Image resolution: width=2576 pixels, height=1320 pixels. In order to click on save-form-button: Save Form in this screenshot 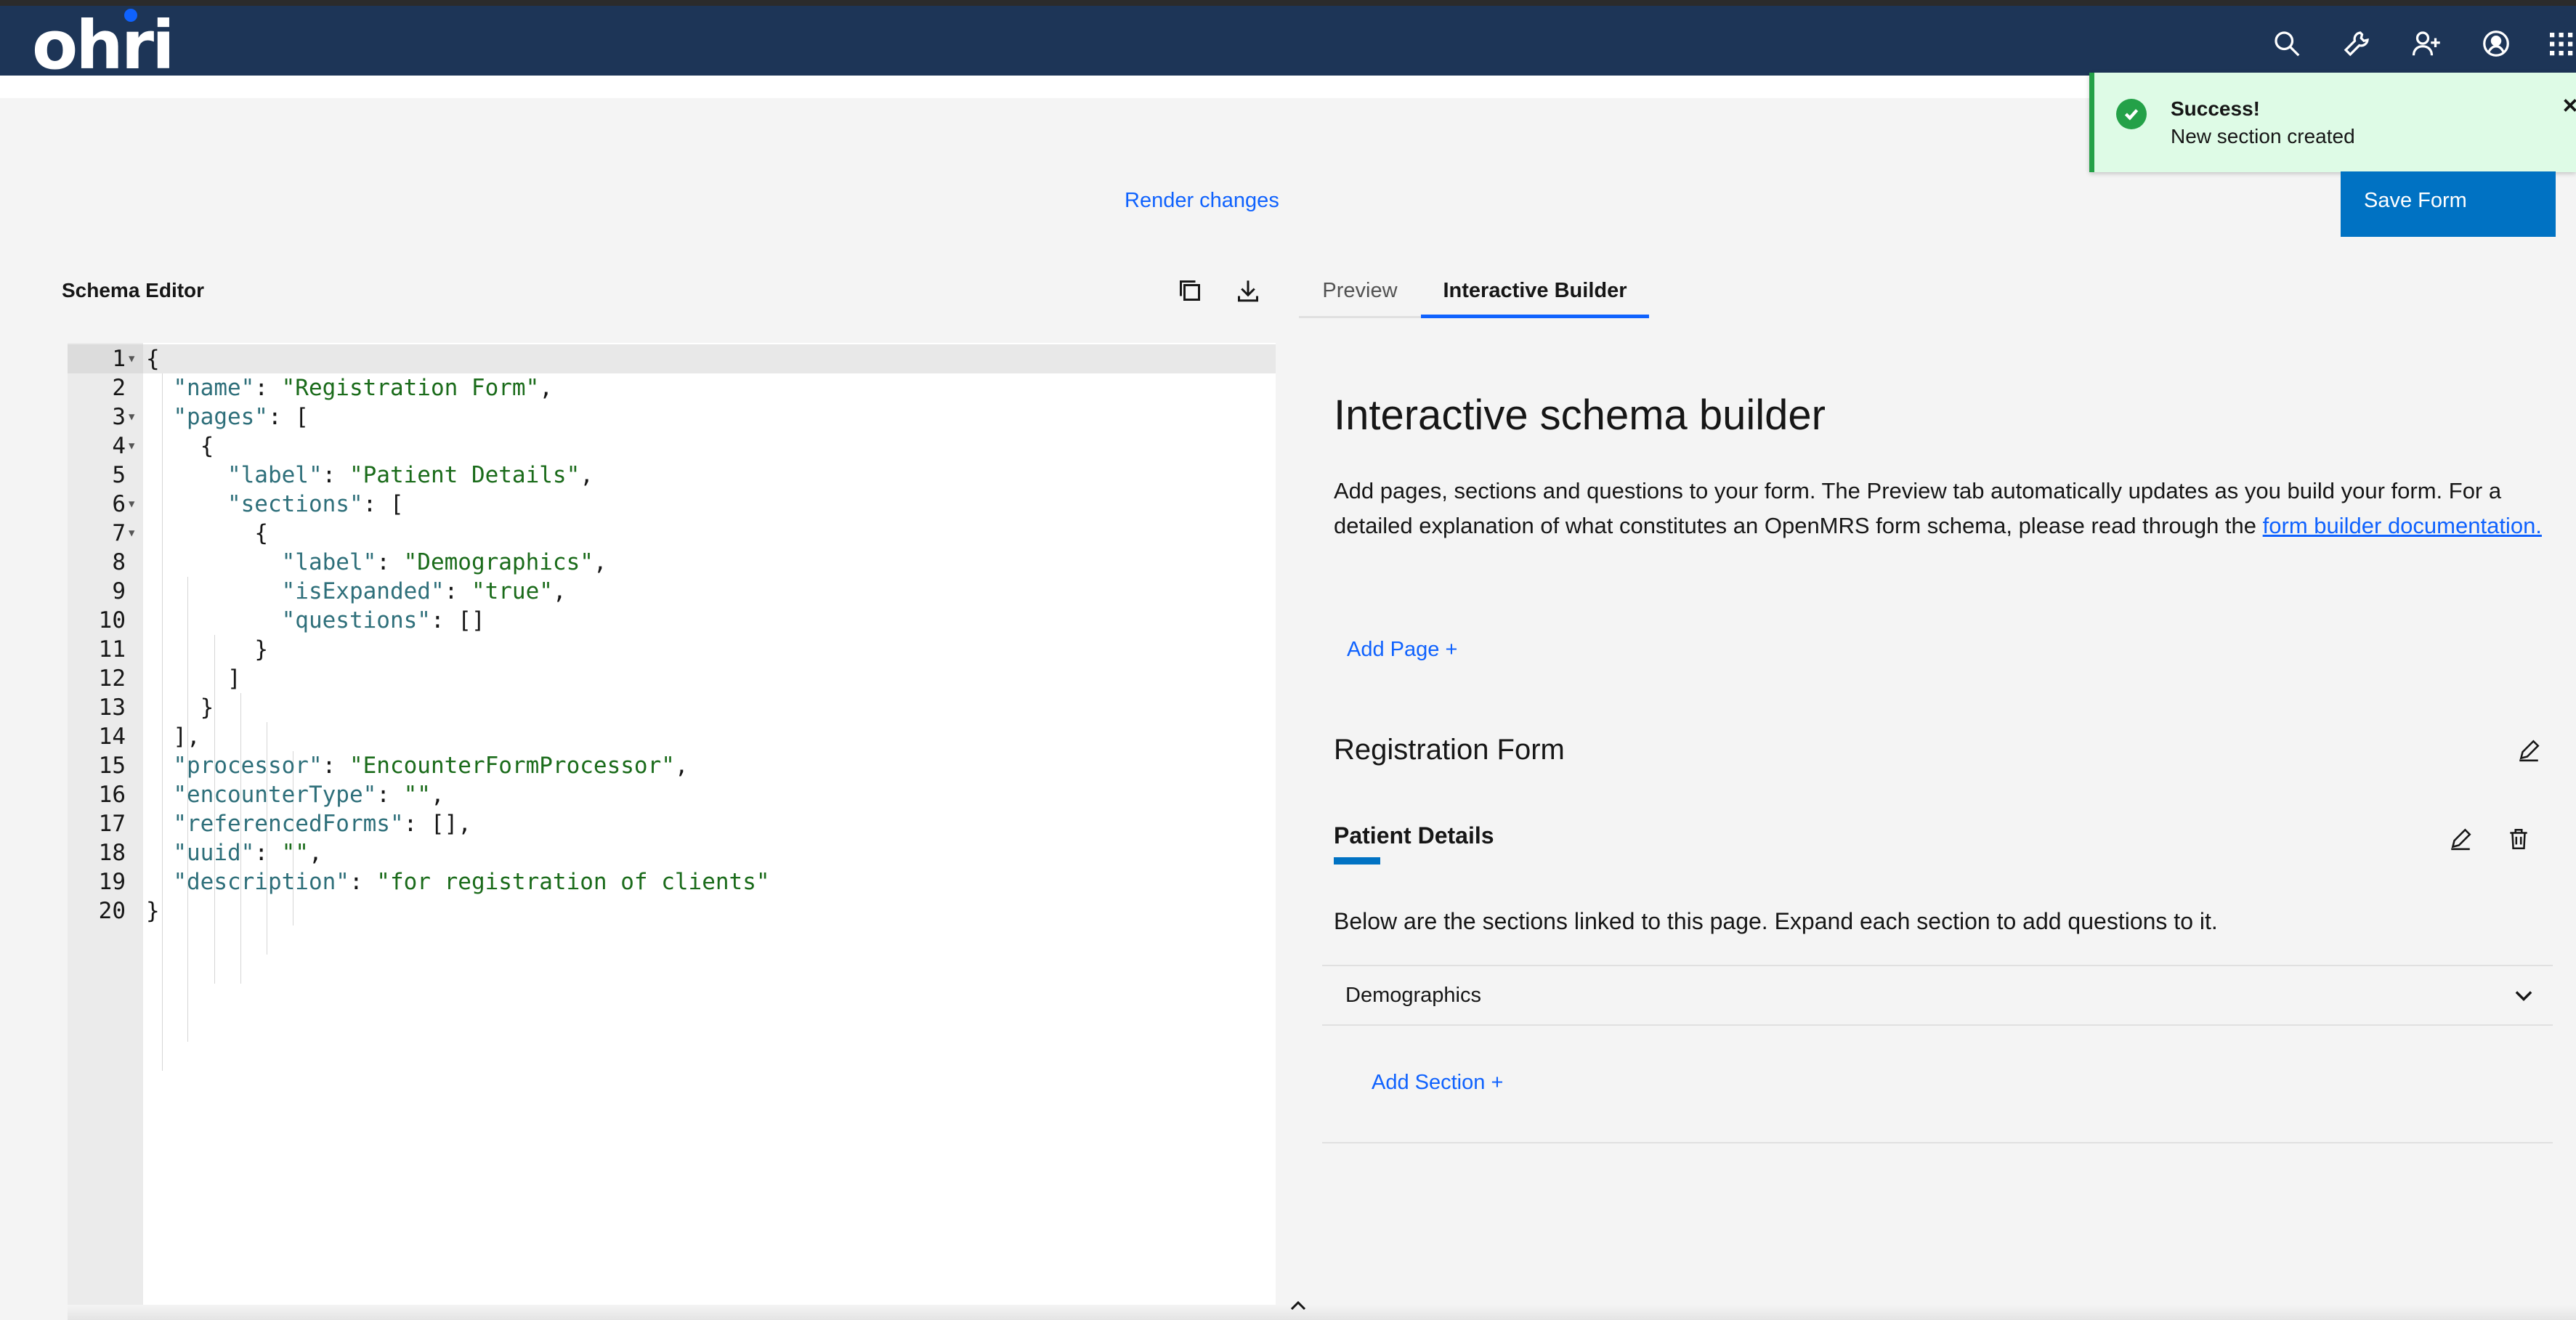, I will do `click(2448, 204)`.